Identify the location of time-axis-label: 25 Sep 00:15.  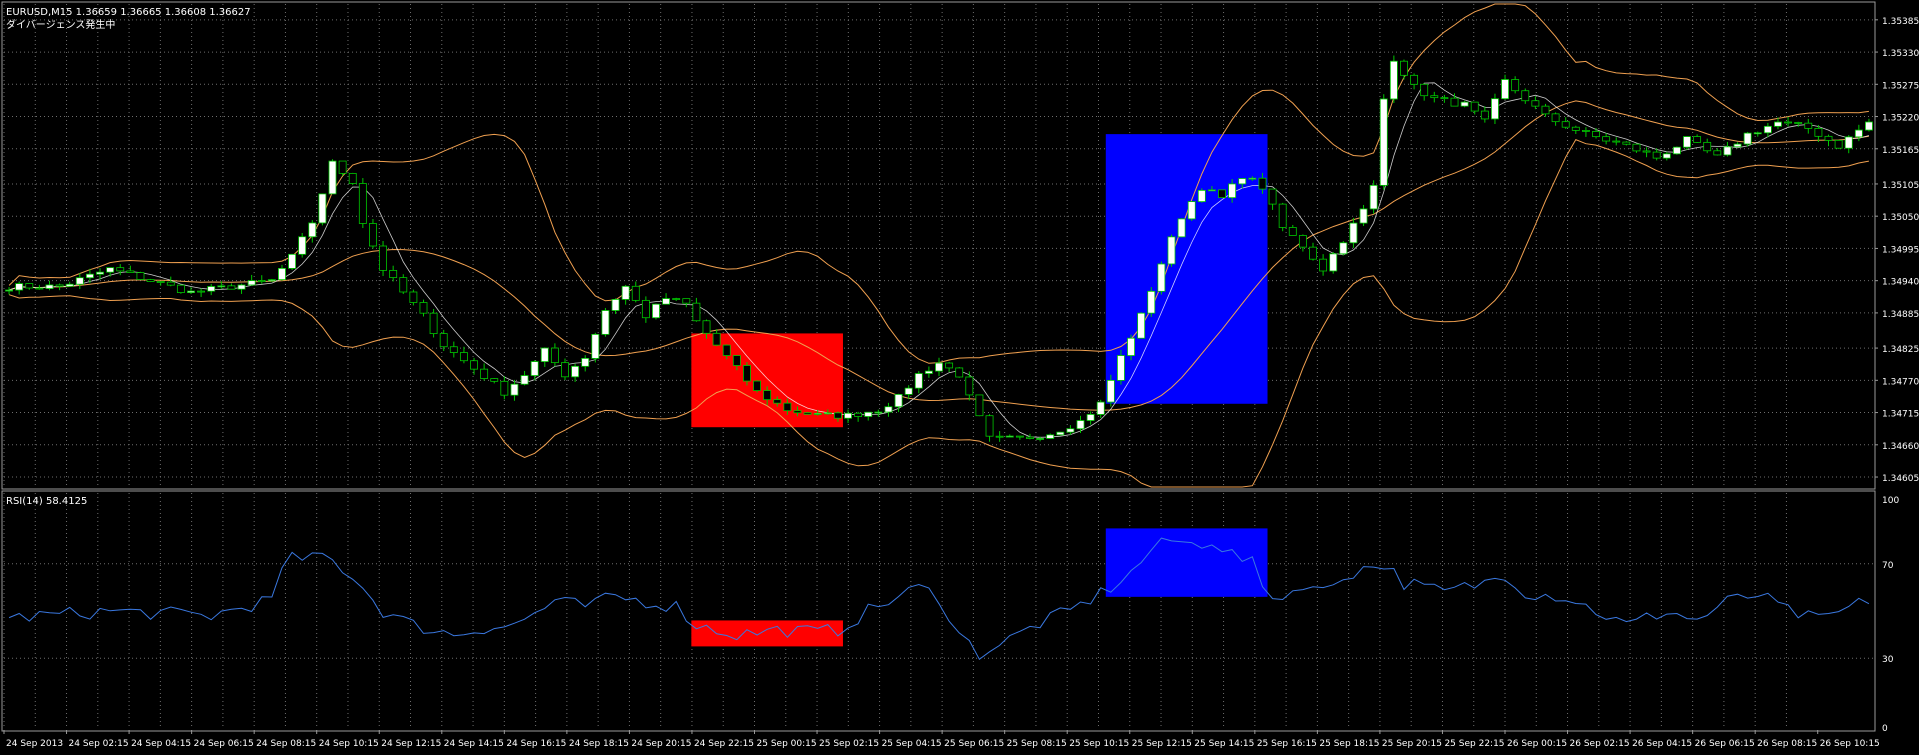
(787, 744).